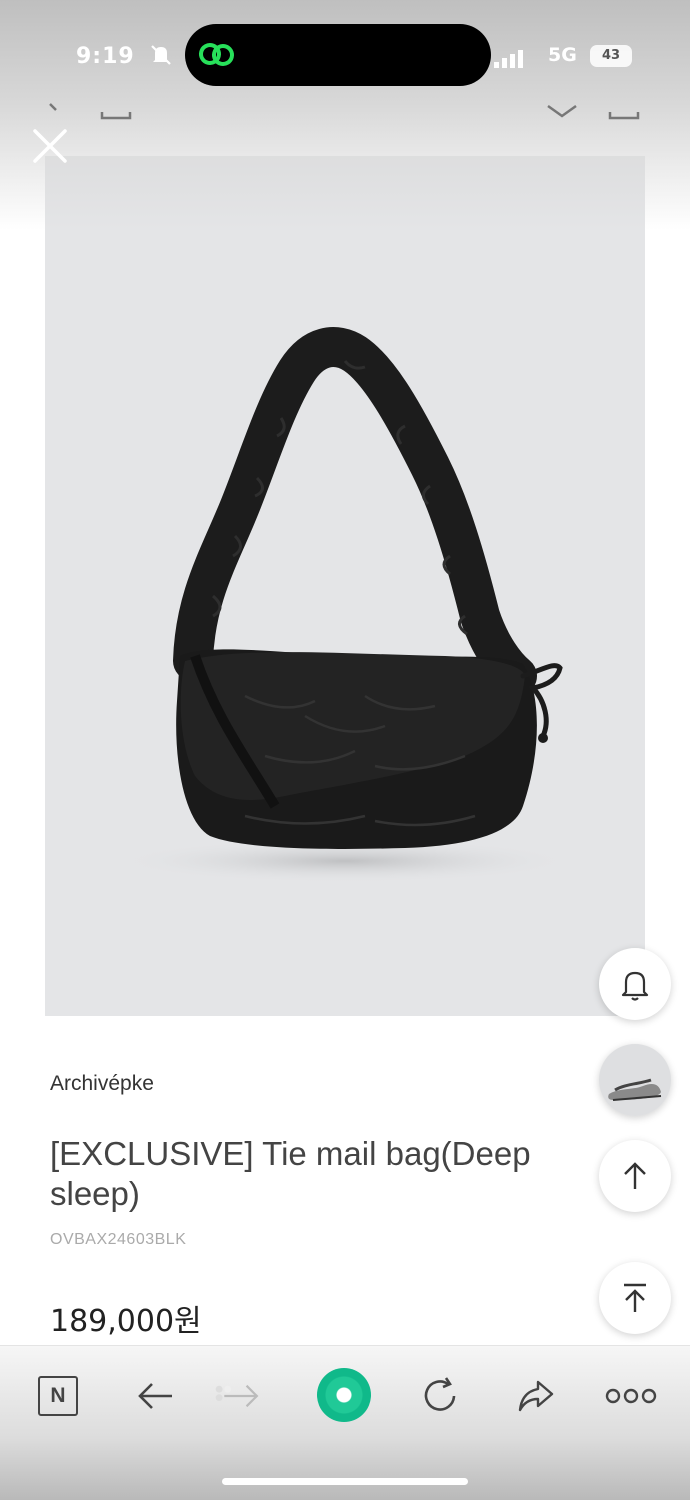  I want to click on mute-bell-icon, so click(161, 55).